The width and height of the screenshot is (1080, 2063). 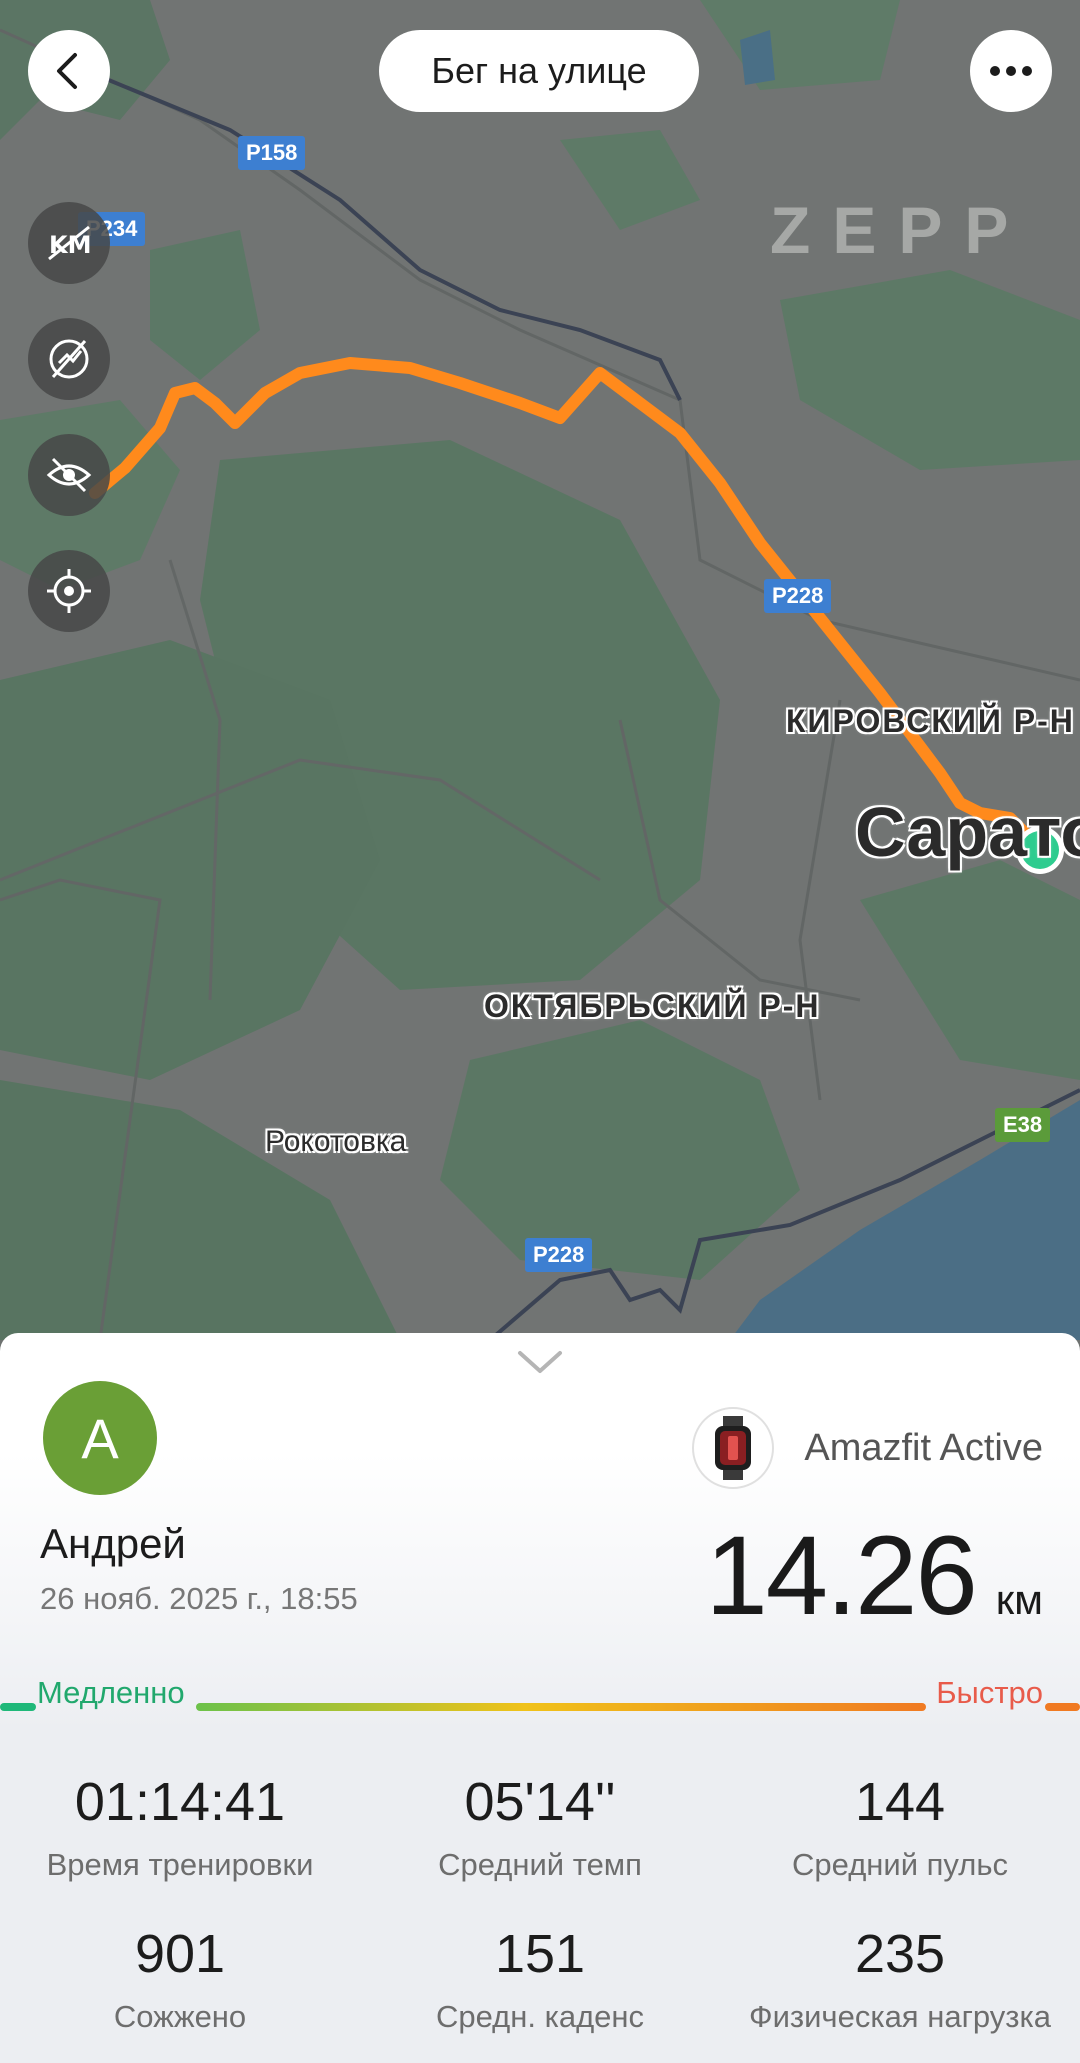 What do you see at coordinates (111, 1692) in the screenshot?
I see `pace-slow-label: Медленно` at bounding box center [111, 1692].